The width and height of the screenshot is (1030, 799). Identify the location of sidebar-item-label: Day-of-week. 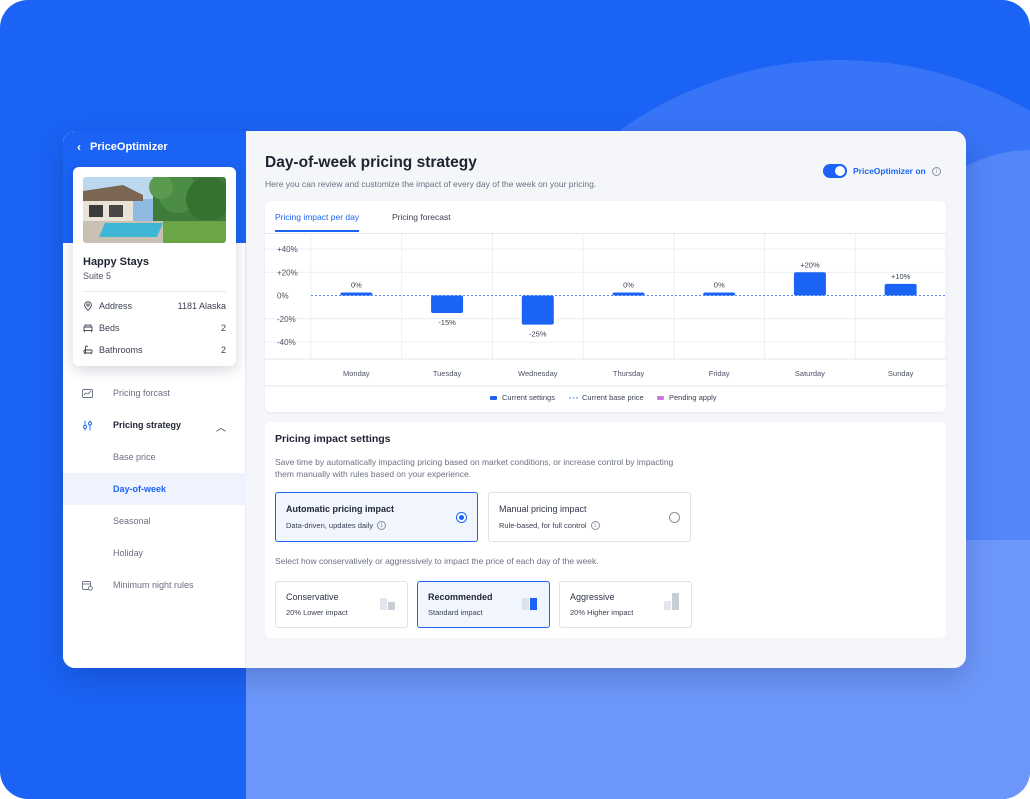
(140, 489).